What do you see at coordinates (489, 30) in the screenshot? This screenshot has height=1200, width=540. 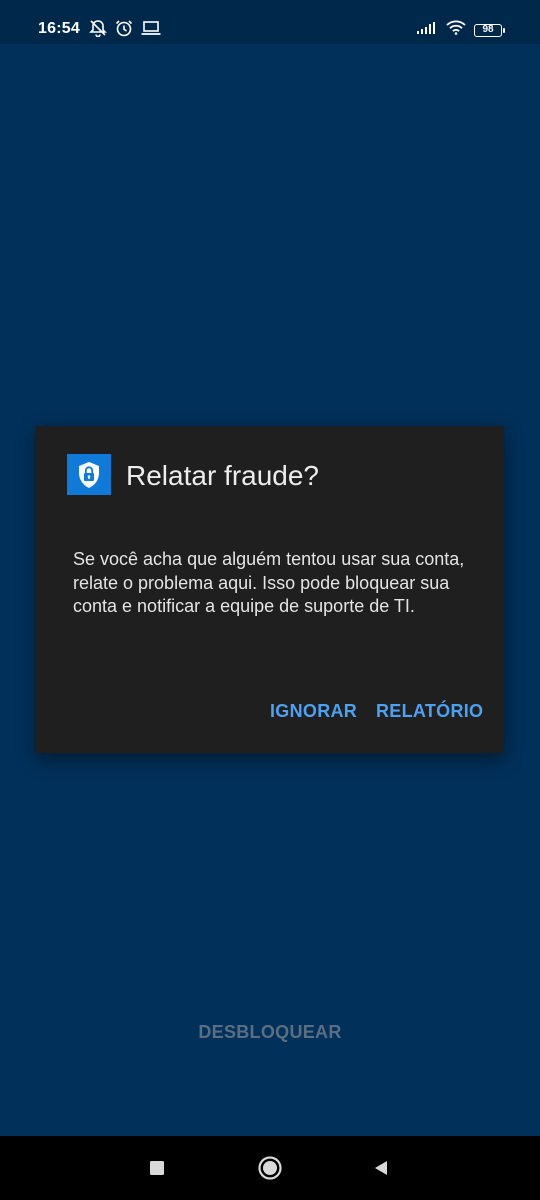 I see `battery-icon: 98` at bounding box center [489, 30].